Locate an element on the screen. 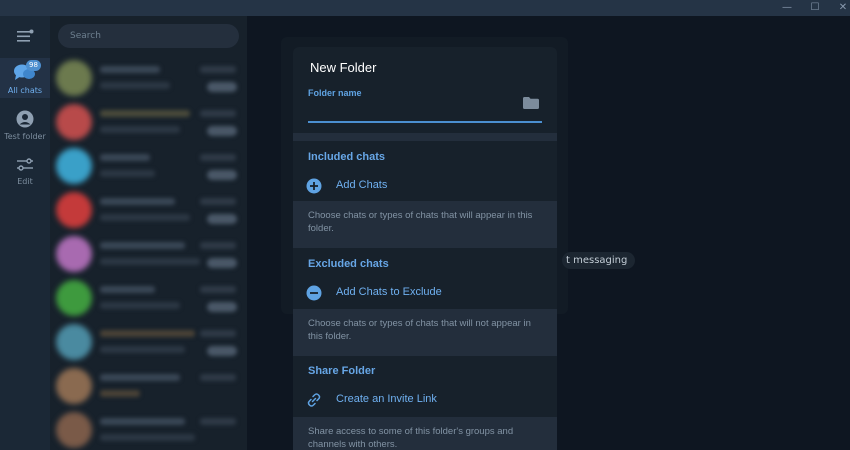 This screenshot has height=450, width=850. minus-circle-icon is located at coordinates (314, 293).